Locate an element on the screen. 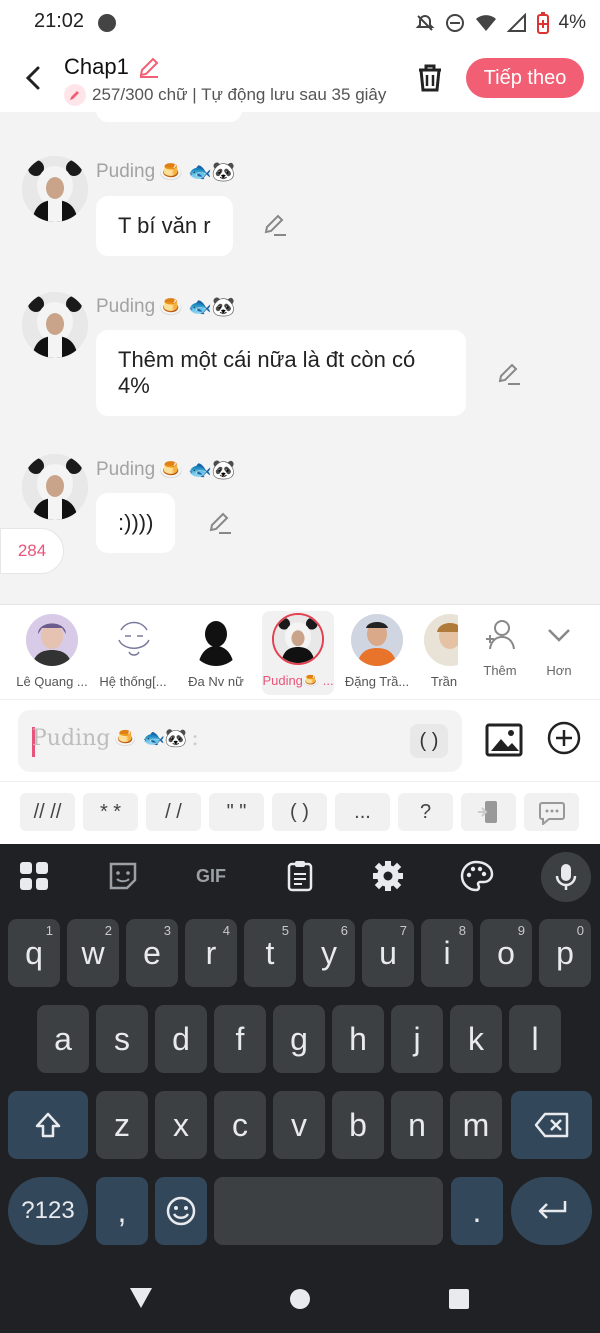 This screenshot has height=1333, width=600. paren-insert-button: ( ) is located at coordinates (429, 741).